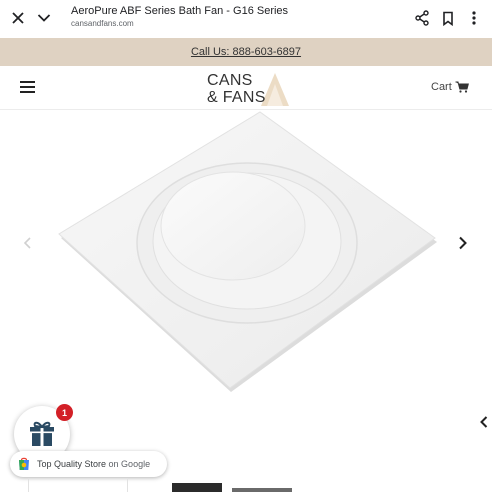  What do you see at coordinates (462, 87) in the screenshot?
I see `cart-icon` at bounding box center [462, 87].